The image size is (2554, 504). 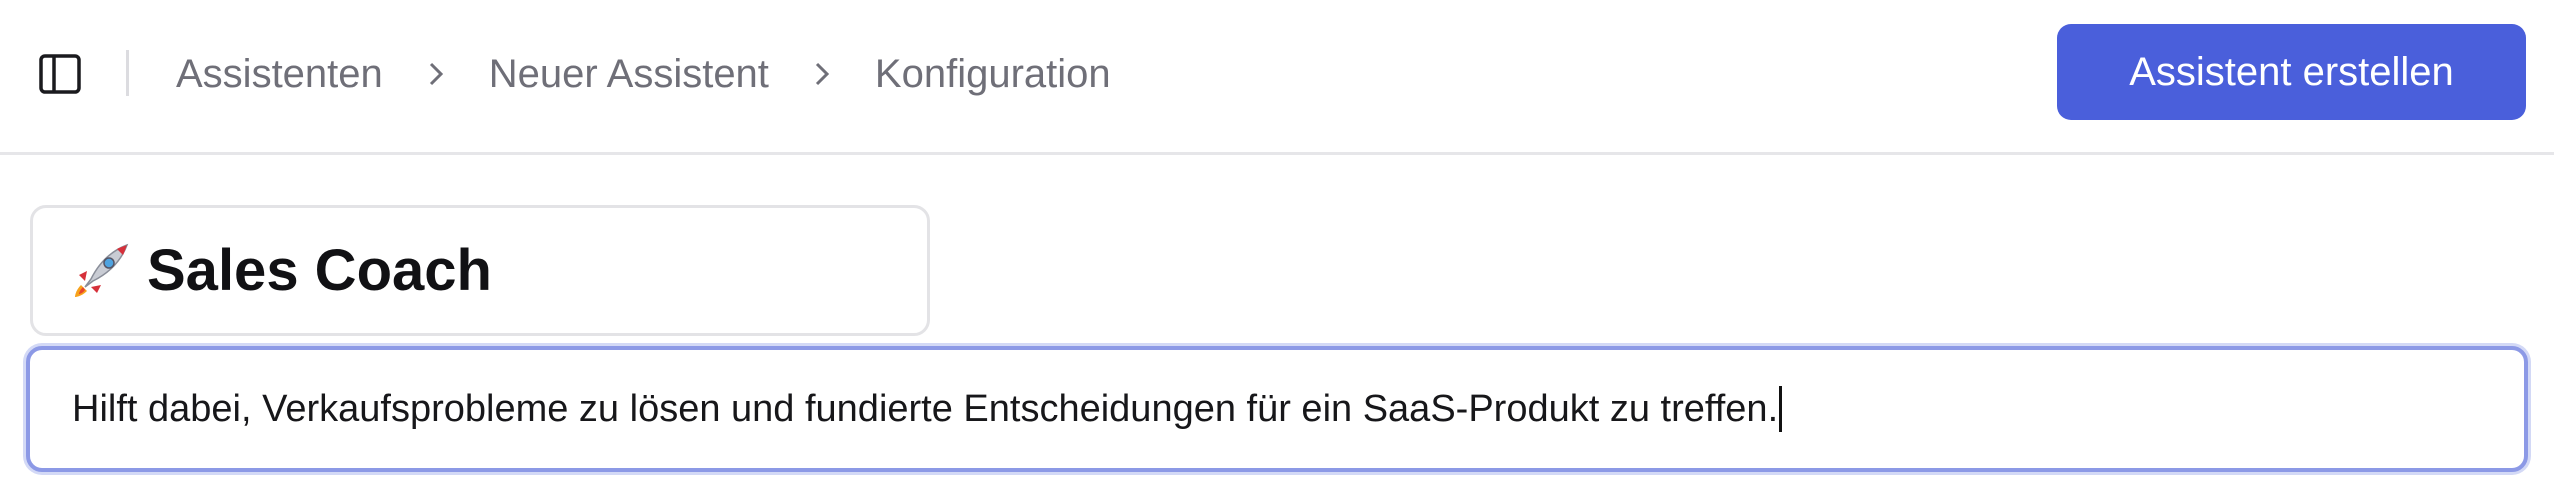 What do you see at coordinates (101, 271) in the screenshot?
I see `rocket-icon` at bounding box center [101, 271].